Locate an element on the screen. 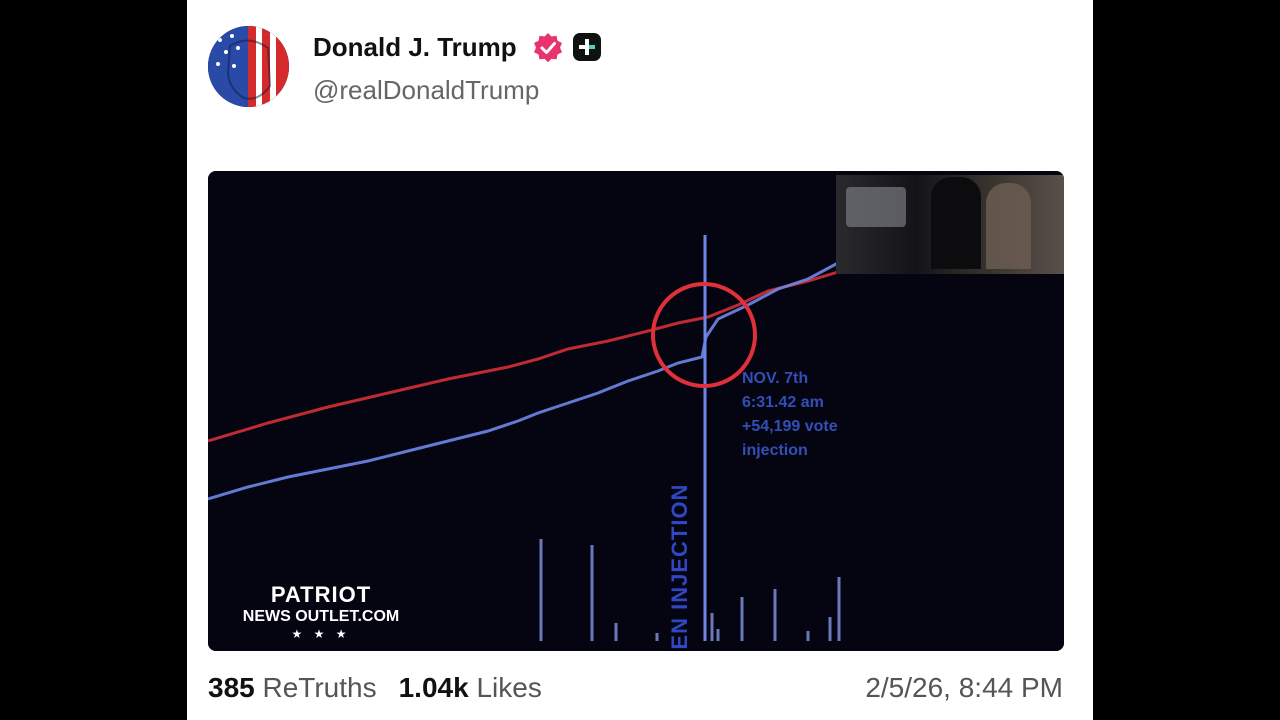  injection-label: BIDEN INJECTION is located at coordinates (679, 567).